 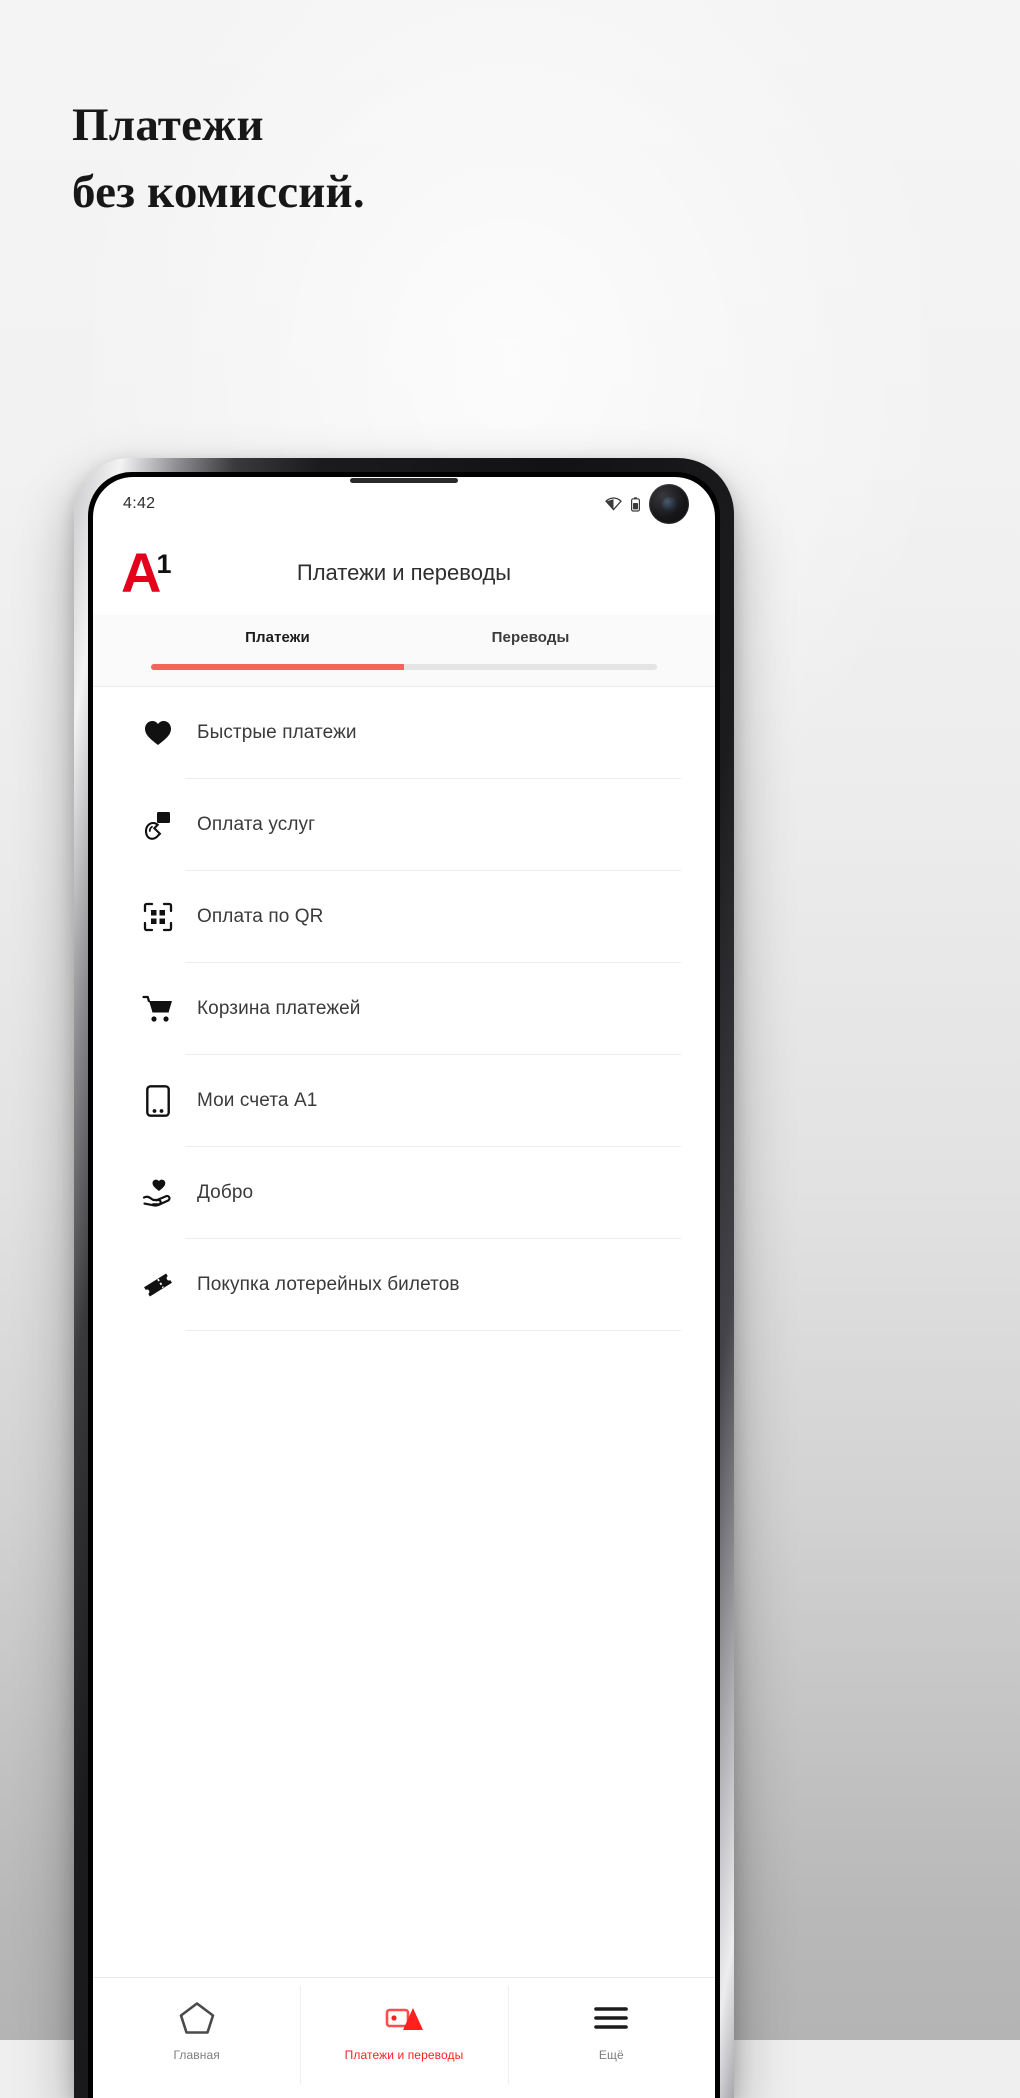 What do you see at coordinates (260, 916) in the screenshot?
I see `list-item-label: Оплата по QR` at bounding box center [260, 916].